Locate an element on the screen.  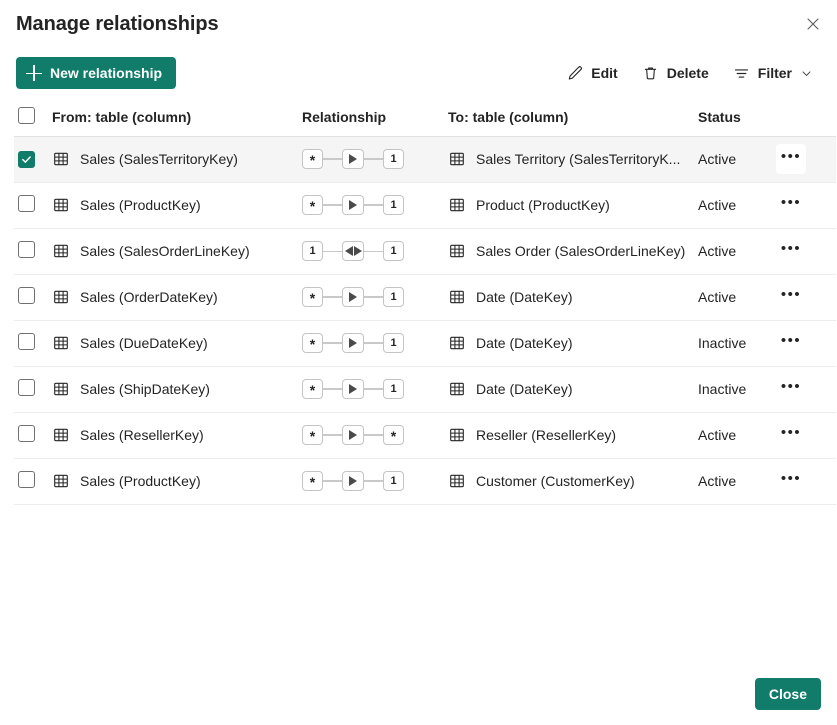
cardinality-from: 1 is located at coordinates (312, 251).